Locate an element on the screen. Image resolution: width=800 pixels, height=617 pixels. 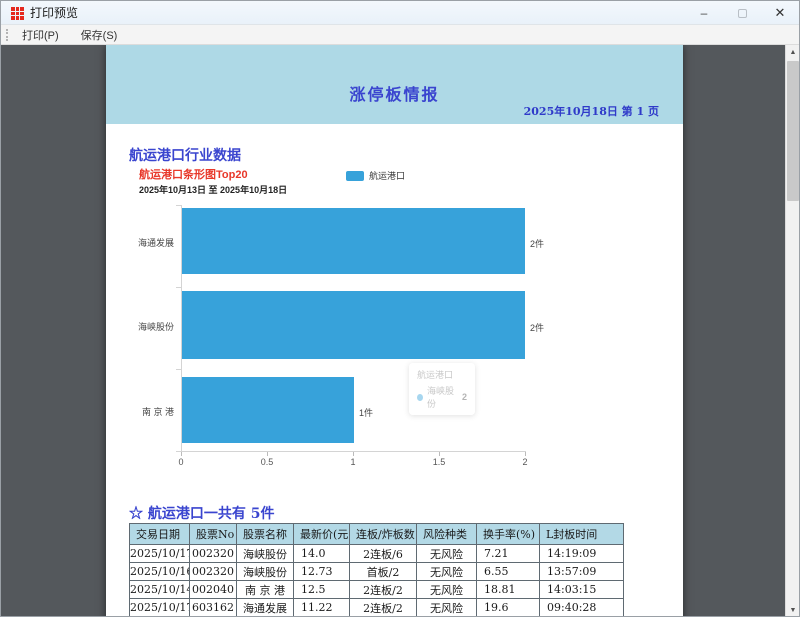
tooltip-value: 2 is located at coordinates (464, 397).